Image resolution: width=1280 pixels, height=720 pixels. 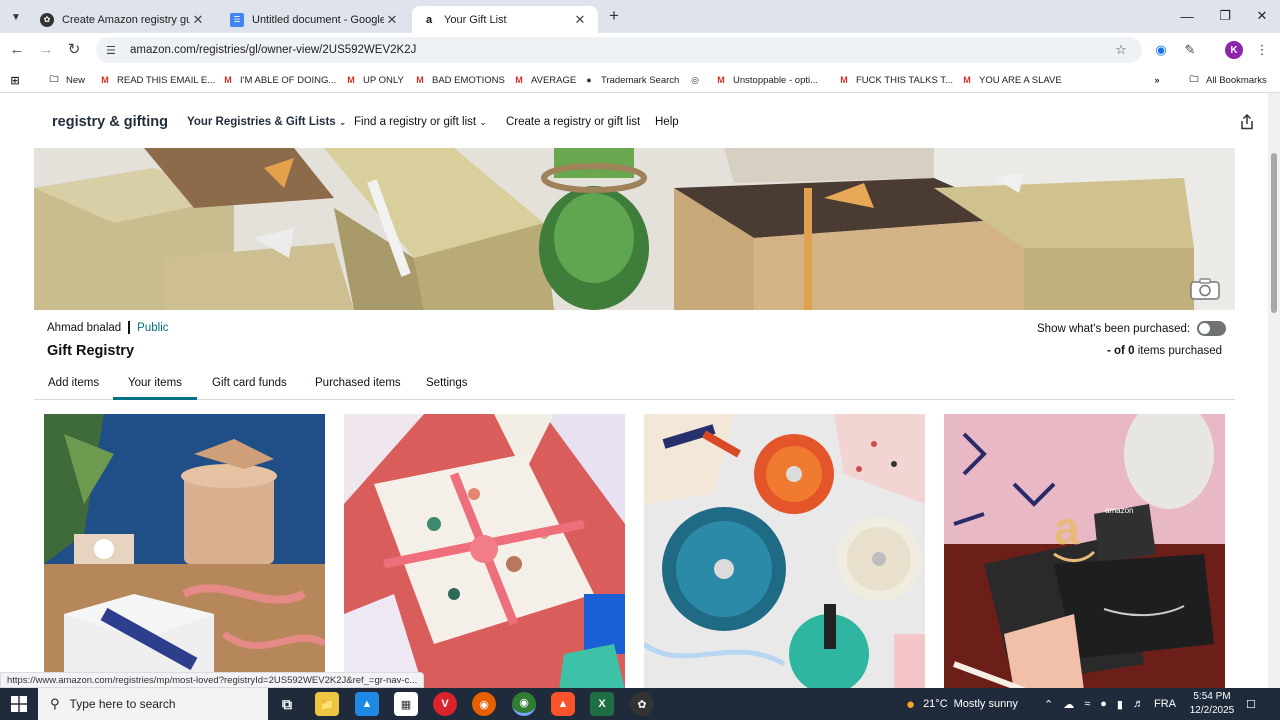 What do you see at coordinates (967, 80) in the screenshot?
I see `gmail-icon: M` at bounding box center [967, 80].